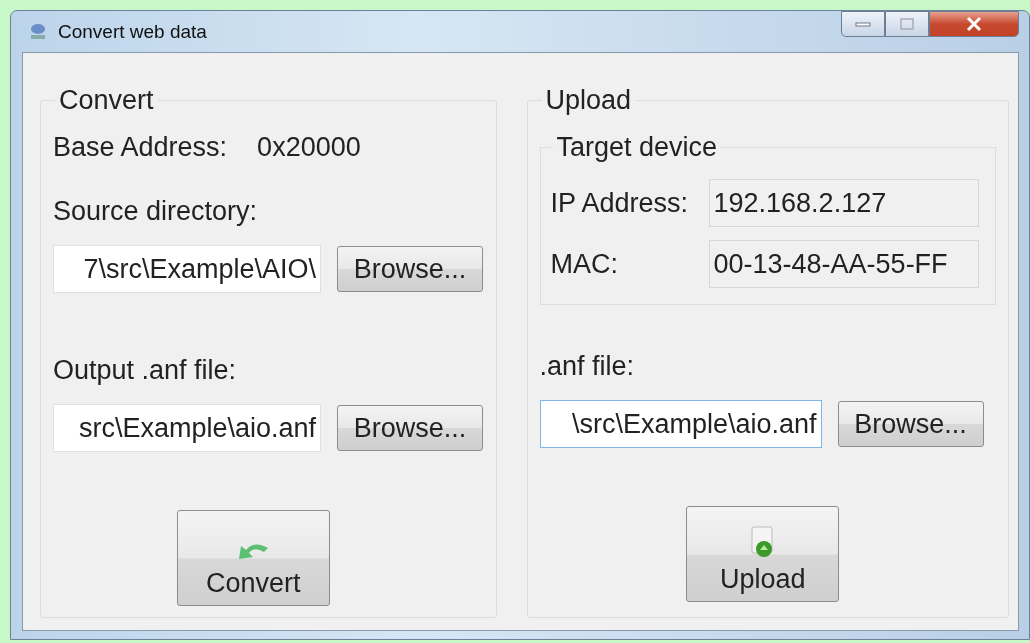 This screenshot has width=1030, height=643. Describe the element at coordinates (584, 264) in the screenshot. I see `field-label: MAC:` at that location.